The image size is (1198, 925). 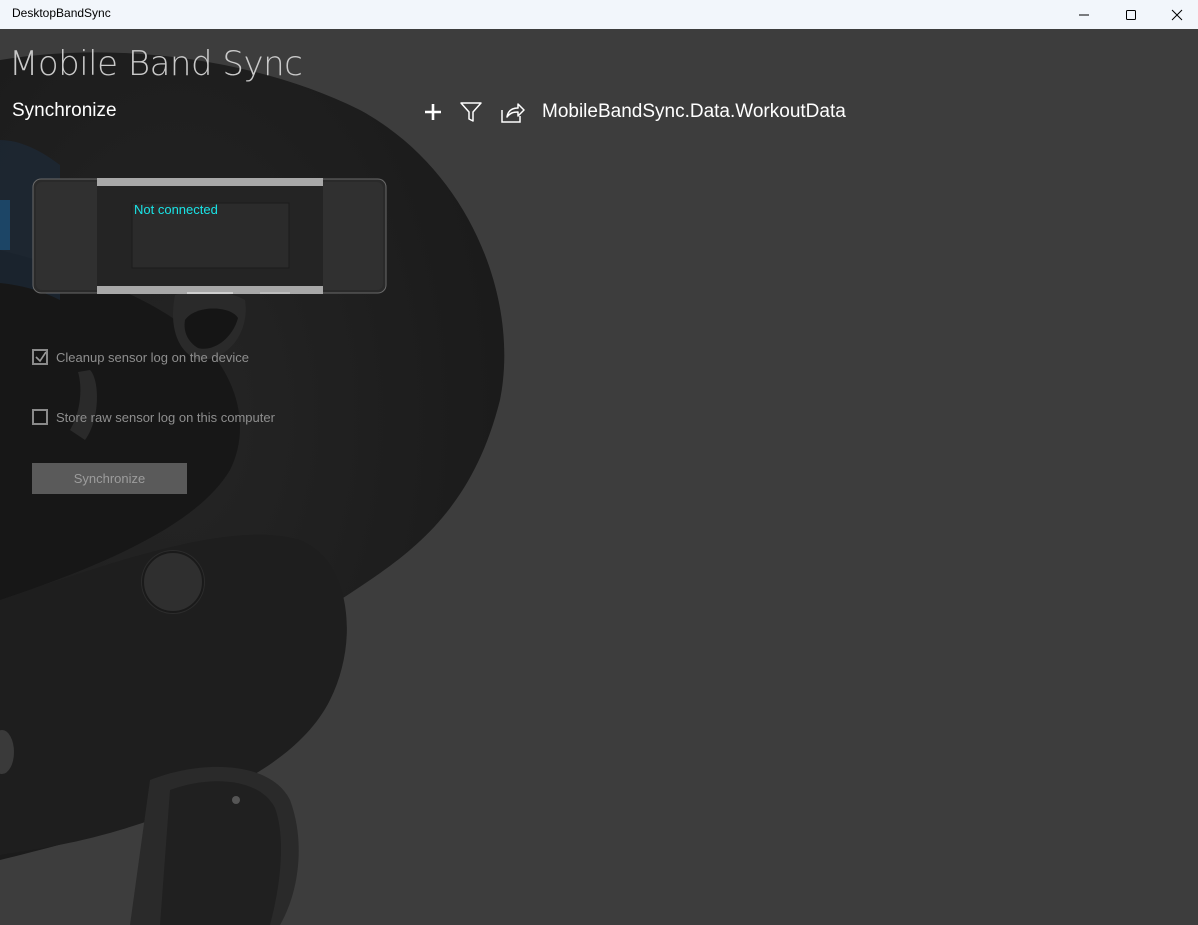 I want to click on window-title: DesktopBandSync, so click(x=61, y=13).